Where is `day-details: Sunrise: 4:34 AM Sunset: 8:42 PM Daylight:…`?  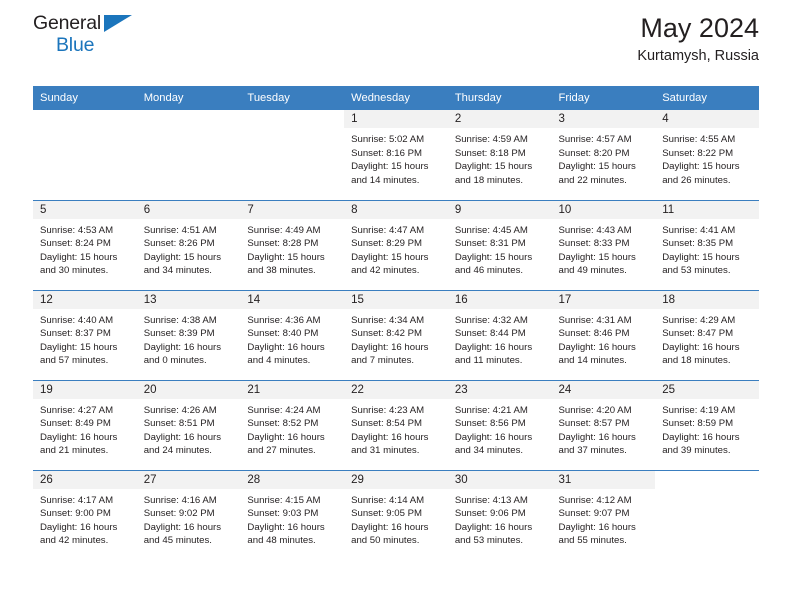 day-details: Sunrise: 4:34 AM Sunset: 8:42 PM Daylight:… is located at coordinates (396, 338).